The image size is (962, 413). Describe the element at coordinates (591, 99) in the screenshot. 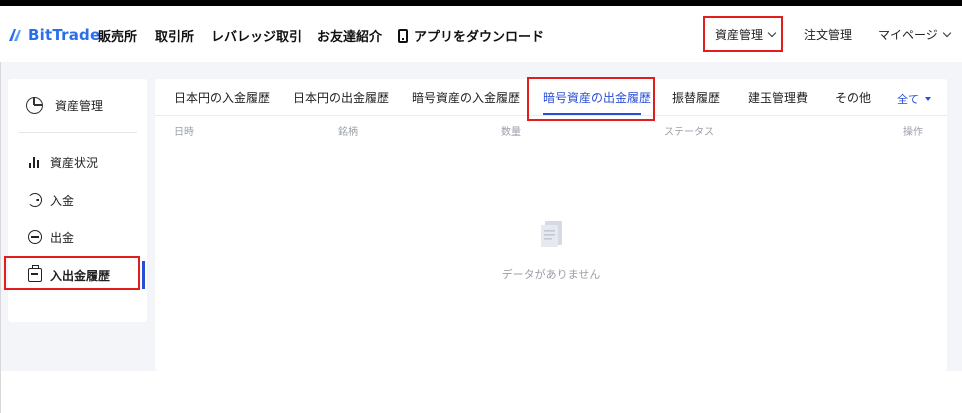

I see `highlight-crypto-withdraw-tab` at that location.